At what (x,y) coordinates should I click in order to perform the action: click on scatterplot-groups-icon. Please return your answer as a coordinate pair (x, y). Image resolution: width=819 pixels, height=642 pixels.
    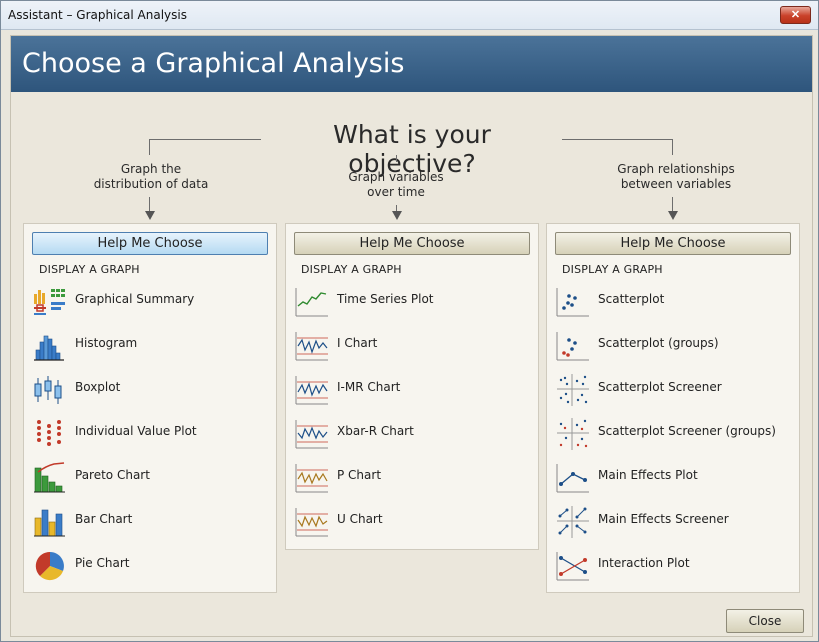
    Looking at the image, I should click on (572, 346).